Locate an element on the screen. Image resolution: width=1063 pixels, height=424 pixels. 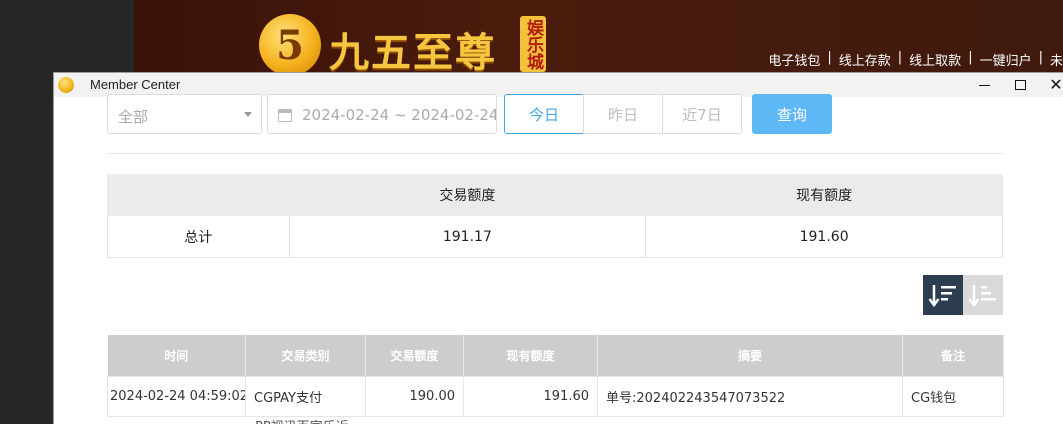
query-button: 查询 is located at coordinates (792, 114).